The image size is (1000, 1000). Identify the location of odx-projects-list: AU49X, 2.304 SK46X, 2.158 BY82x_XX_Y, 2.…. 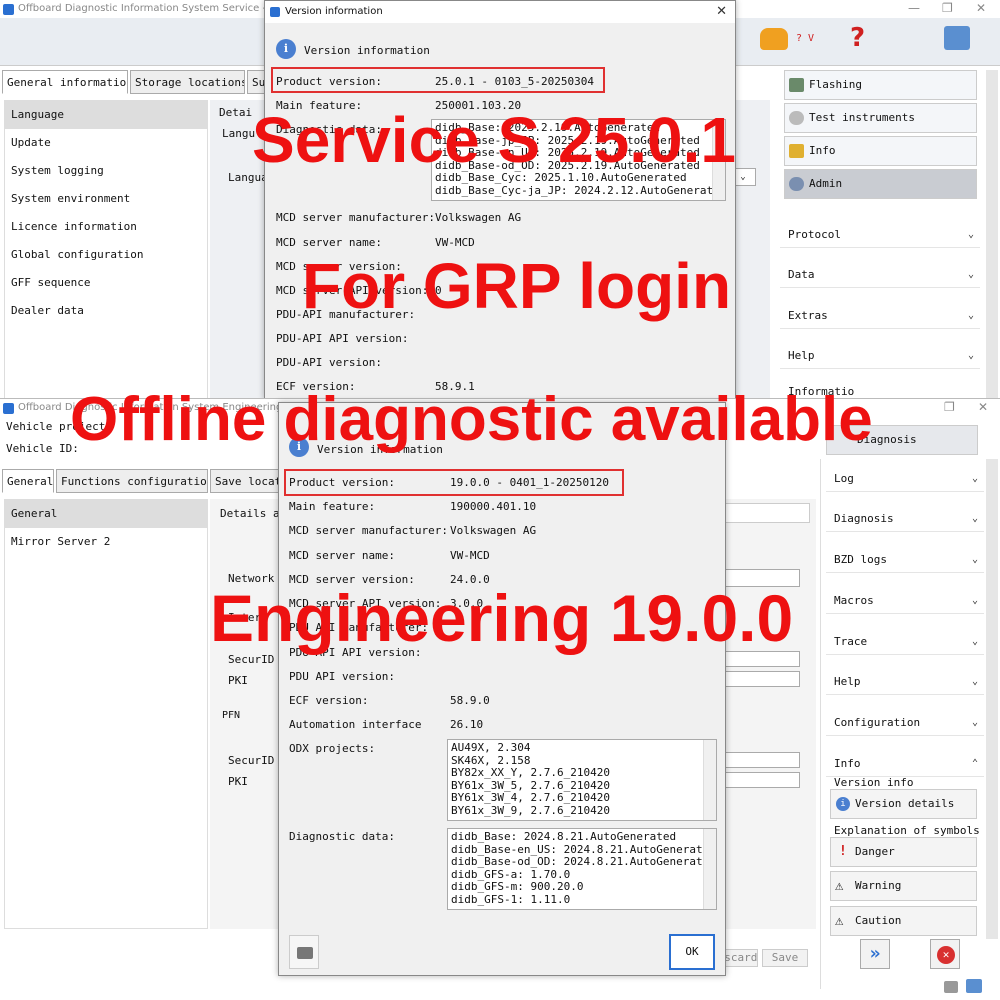
(582, 780).